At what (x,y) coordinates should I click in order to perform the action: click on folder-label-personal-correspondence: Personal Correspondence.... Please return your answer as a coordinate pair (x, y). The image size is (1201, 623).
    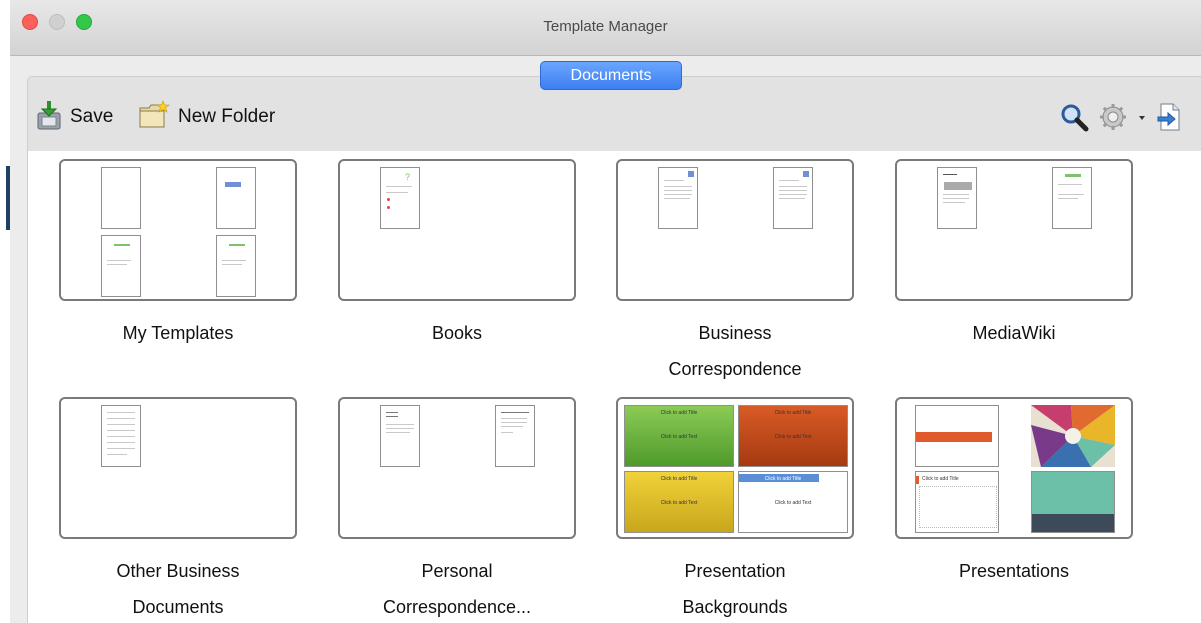
    Looking at the image, I should click on (457, 588).